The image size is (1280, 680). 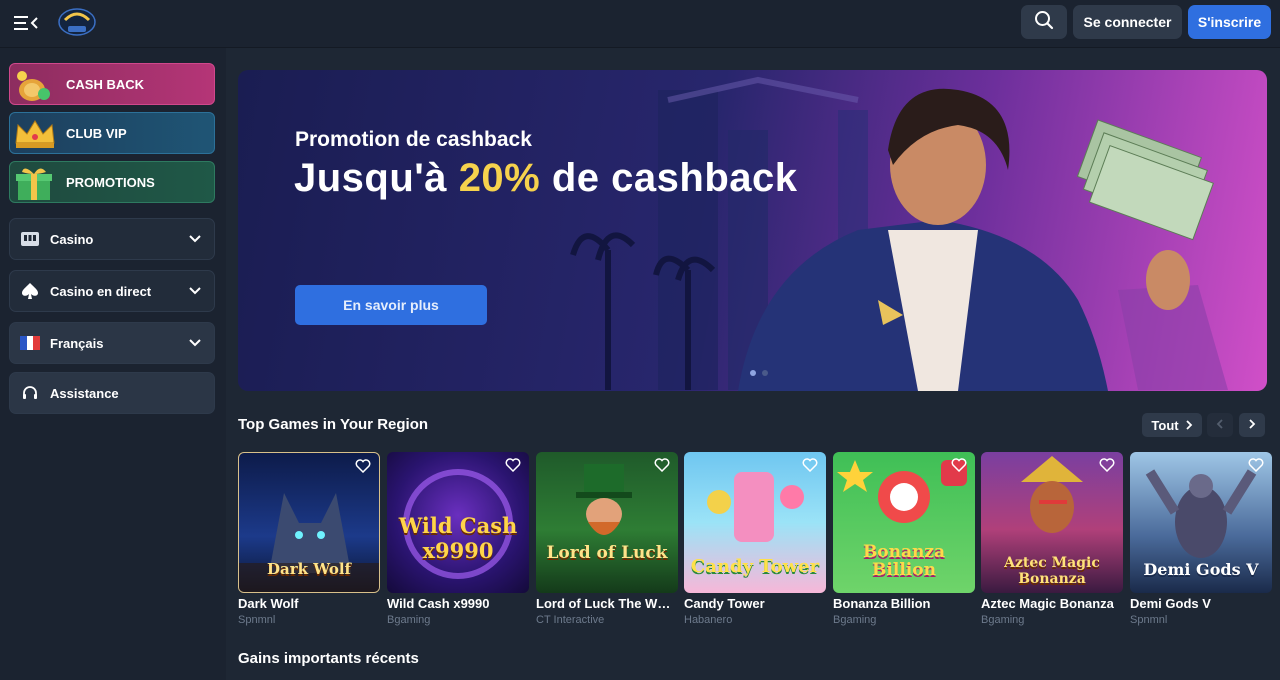 What do you see at coordinates (77, 23) in the screenshot?
I see `site-logo` at bounding box center [77, 23].